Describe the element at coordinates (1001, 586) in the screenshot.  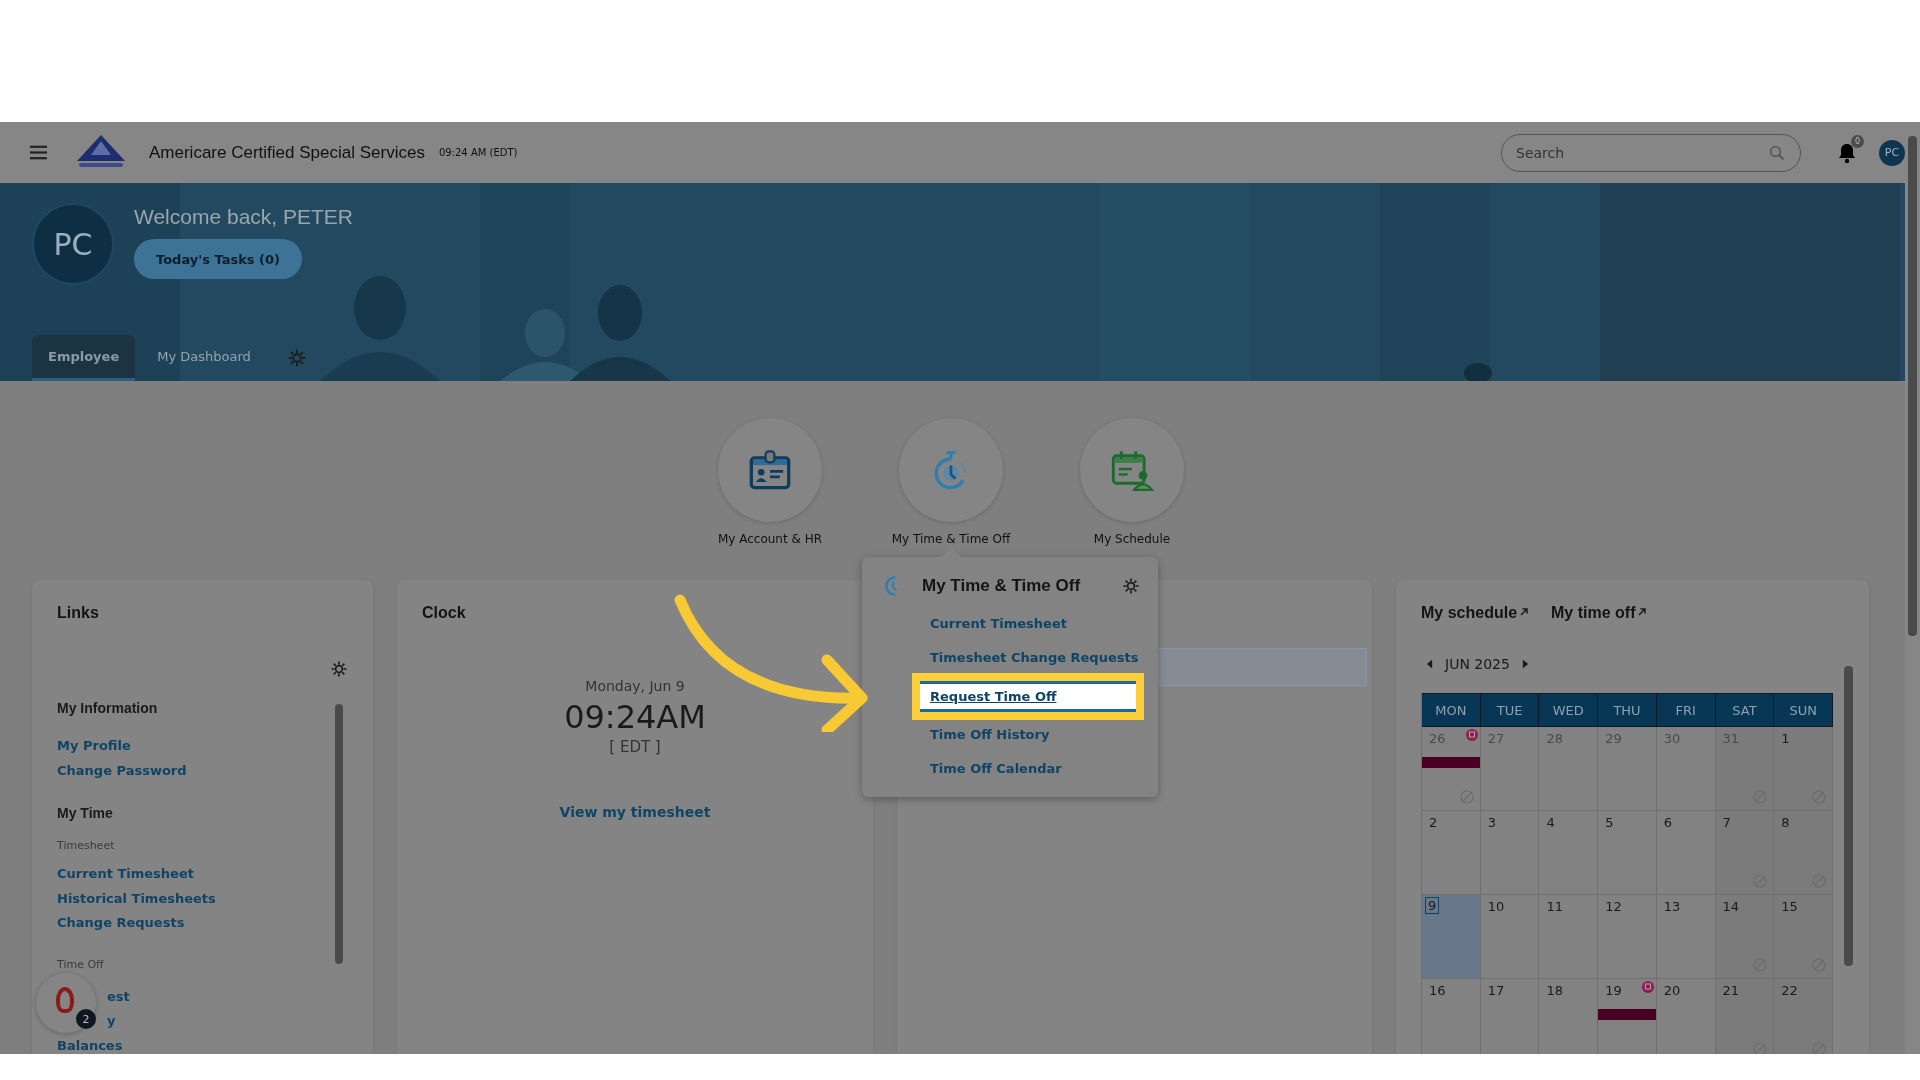
I see `popup-title: My Time & Time Off` at that location.